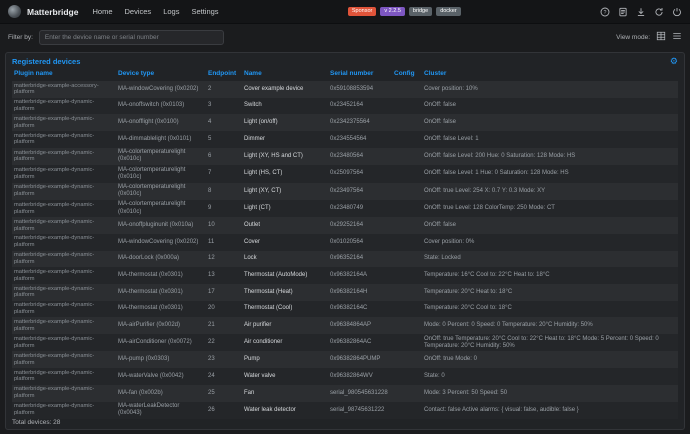 The width and height of the screenshot is (690, 434). Describe the element at coordinates (138, 11) in the screenshot. I see `menu-item-devices: Devices` at that location.